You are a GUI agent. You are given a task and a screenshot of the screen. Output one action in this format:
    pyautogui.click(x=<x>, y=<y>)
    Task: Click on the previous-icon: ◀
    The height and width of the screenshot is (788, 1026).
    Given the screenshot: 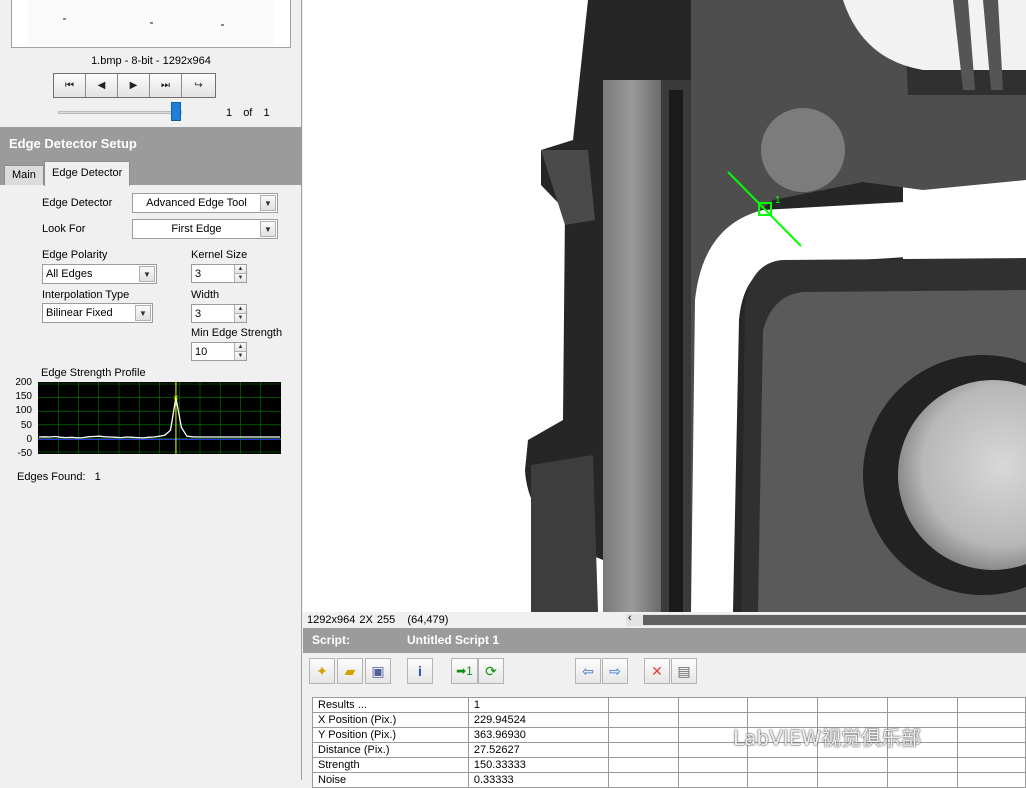 What is the action you would take?
    pyautogui.click(x=101, y=85)
    